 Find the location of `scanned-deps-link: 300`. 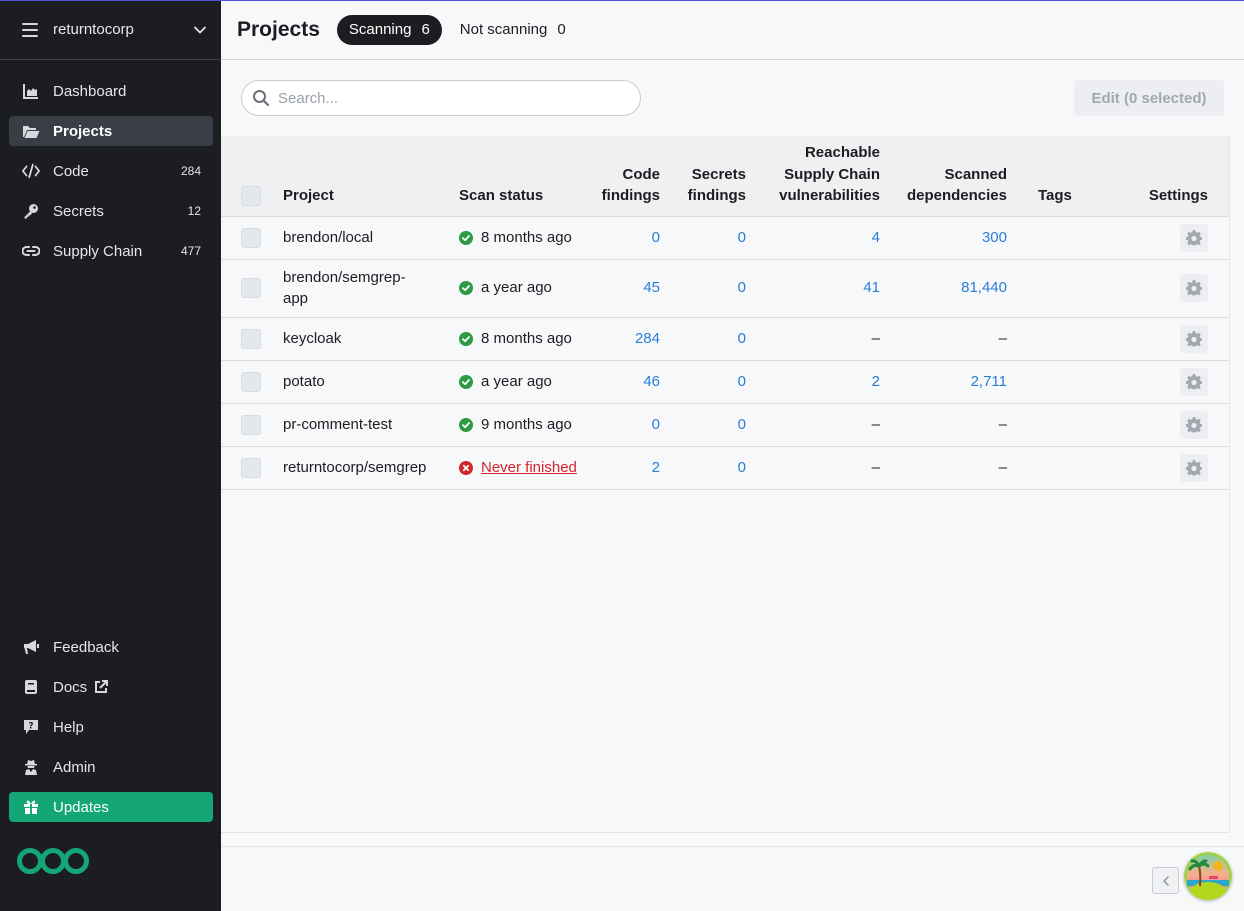

scanned-deps-link: 300 is located at coordinates (994, 237).